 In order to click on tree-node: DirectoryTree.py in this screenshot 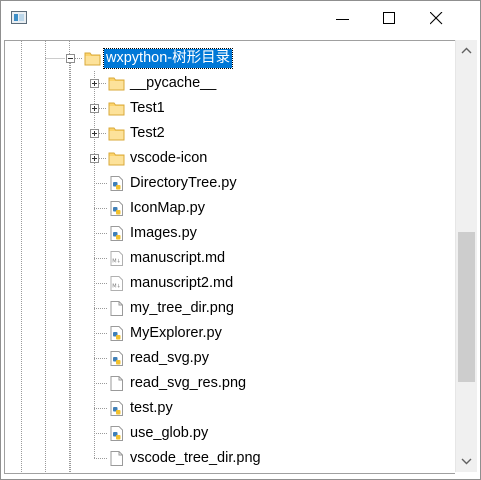, I will do `click(230, 183)`.